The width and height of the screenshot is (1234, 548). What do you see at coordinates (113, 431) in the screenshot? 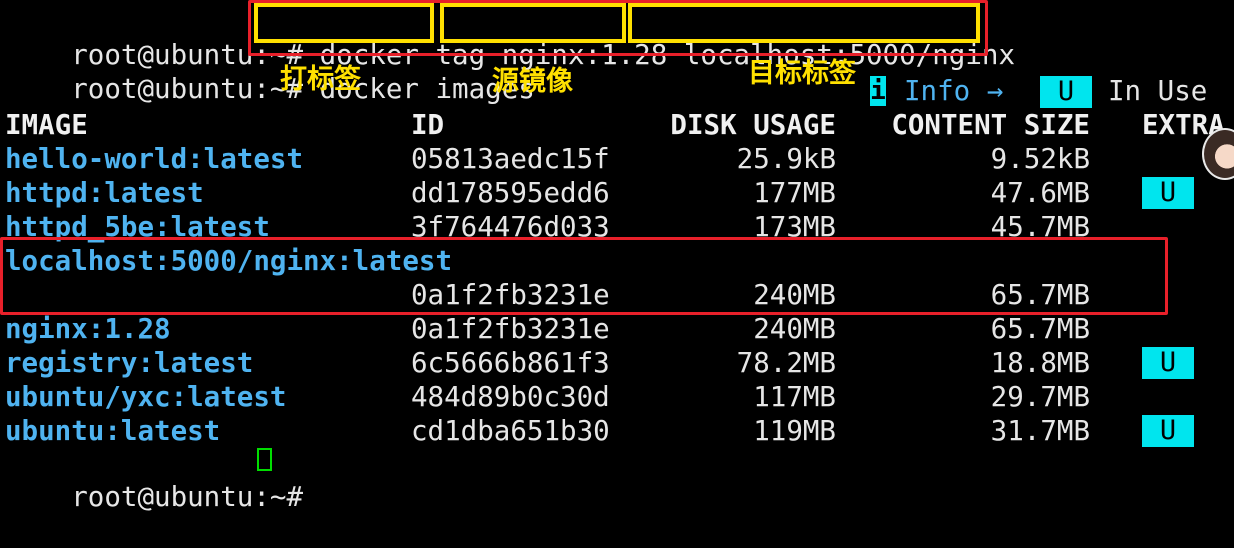
I see `table-row-image: ubuntu:latest` at bounding box center [113, 431].